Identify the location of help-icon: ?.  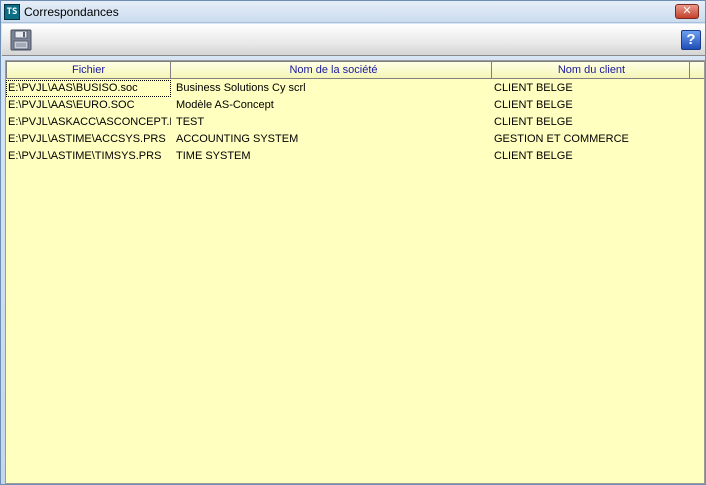
(691, 39).